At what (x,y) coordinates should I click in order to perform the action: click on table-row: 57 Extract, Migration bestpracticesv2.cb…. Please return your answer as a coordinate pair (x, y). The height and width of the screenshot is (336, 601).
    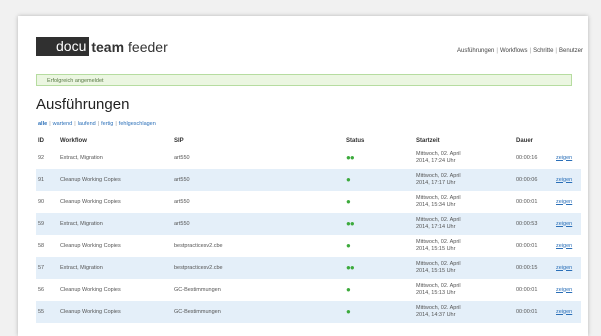
    Looking at the image, I should click on (308, 268).